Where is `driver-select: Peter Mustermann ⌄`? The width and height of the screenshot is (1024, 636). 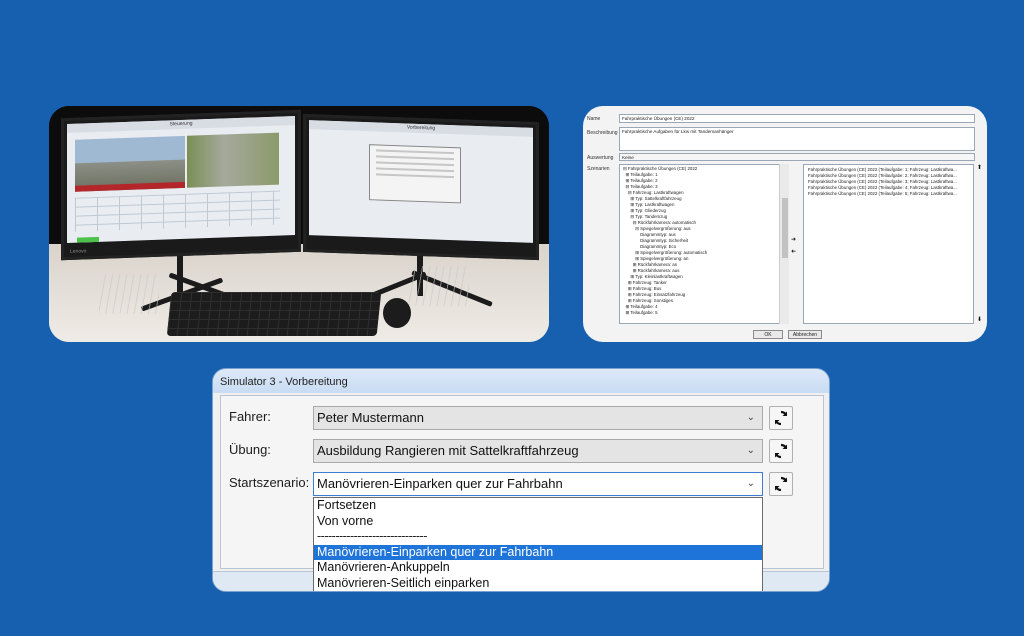 driver-select: Peter Mustermann ⌄ is located at coordinates (538, 418).